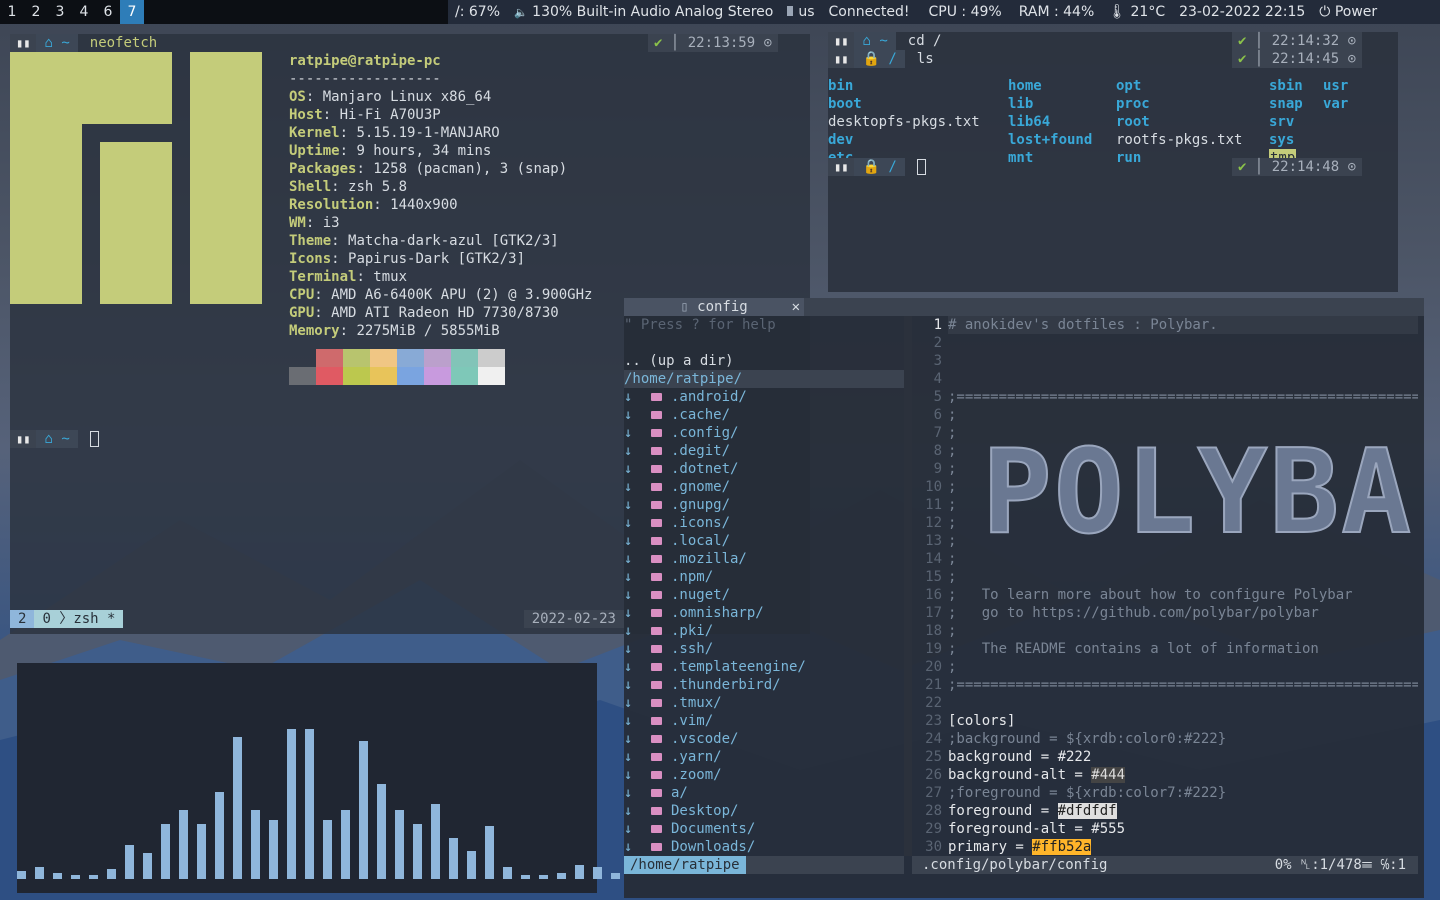  Describe the element at coordinates (764, 415) in the screenshot. I see `tree-folder: ↓ .cache/` at that location.